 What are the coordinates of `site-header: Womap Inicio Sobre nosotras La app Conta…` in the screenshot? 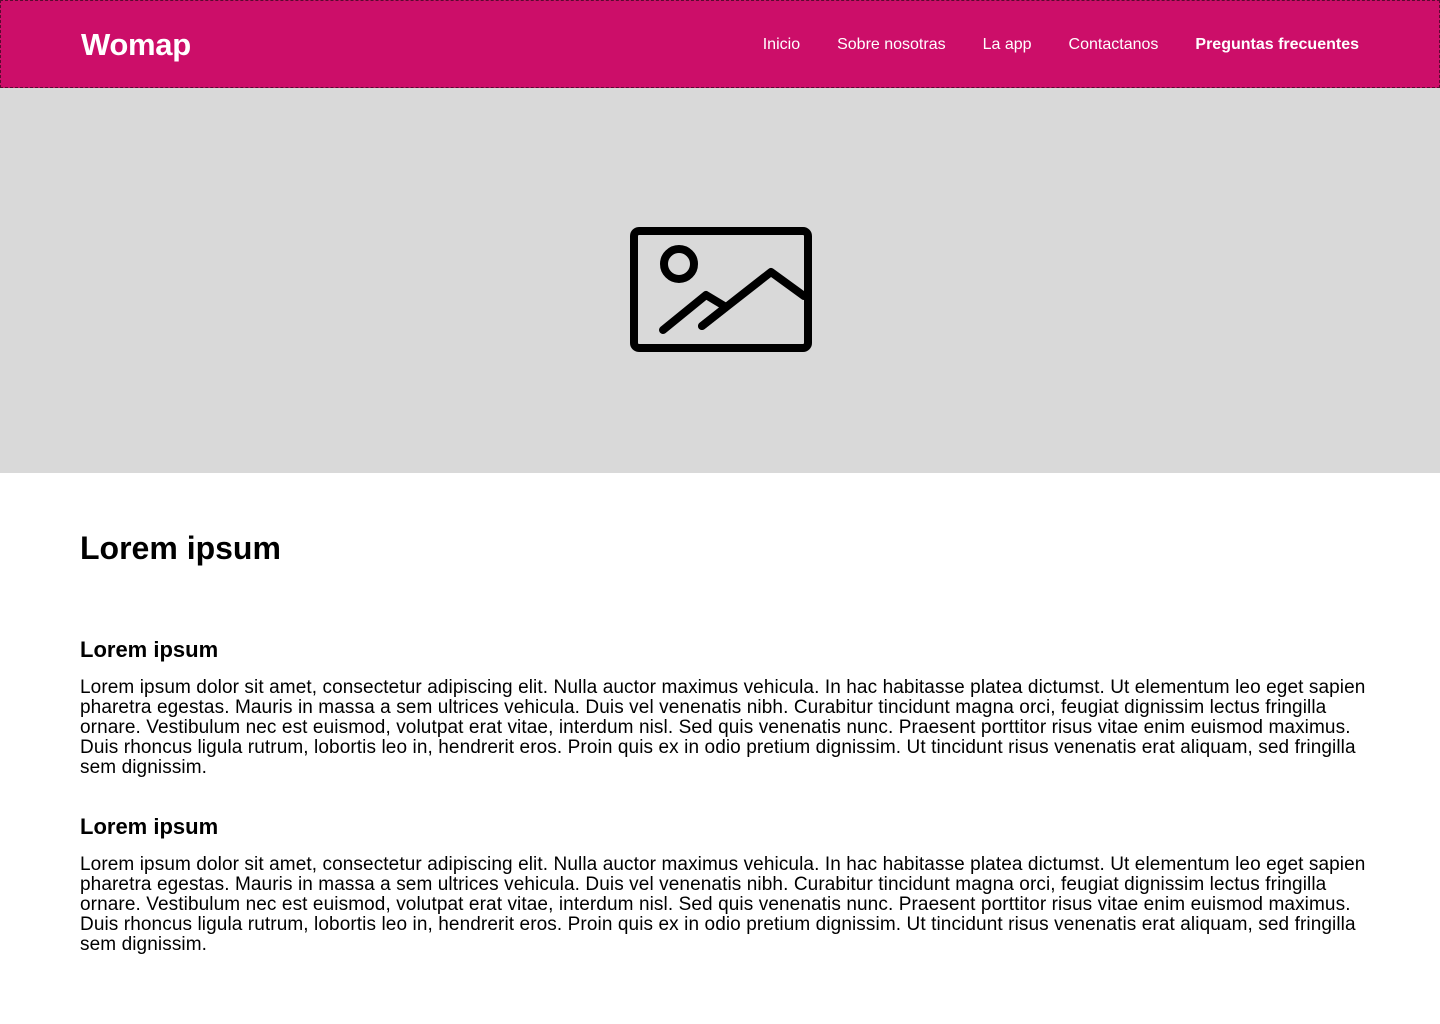 It's located at (720, 44).